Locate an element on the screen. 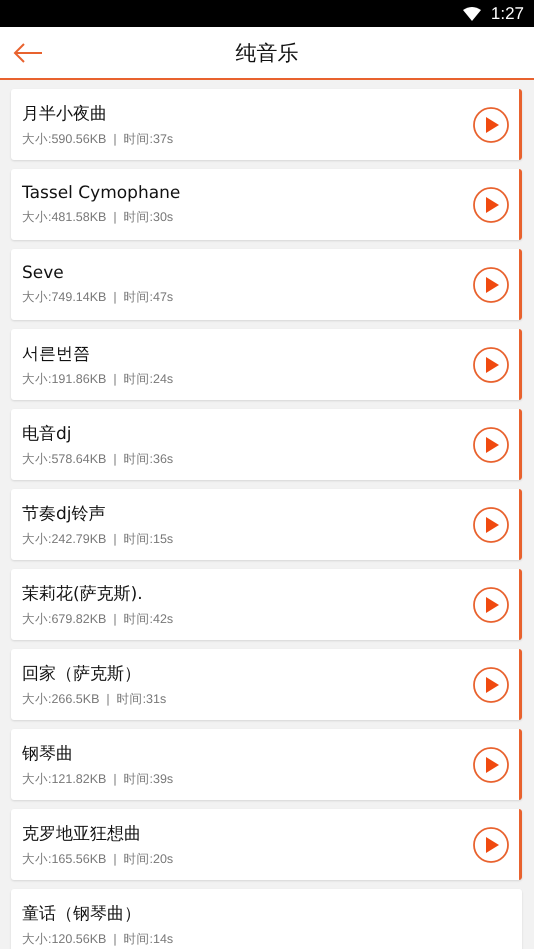  song-card: 童话（钢琴曲） 大小:120.56KB | 时间:14s is located at coordinates (266, 919).